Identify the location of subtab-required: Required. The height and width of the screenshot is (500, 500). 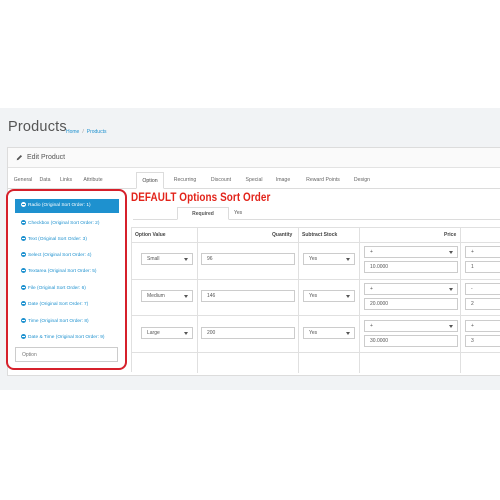
(203, 213).